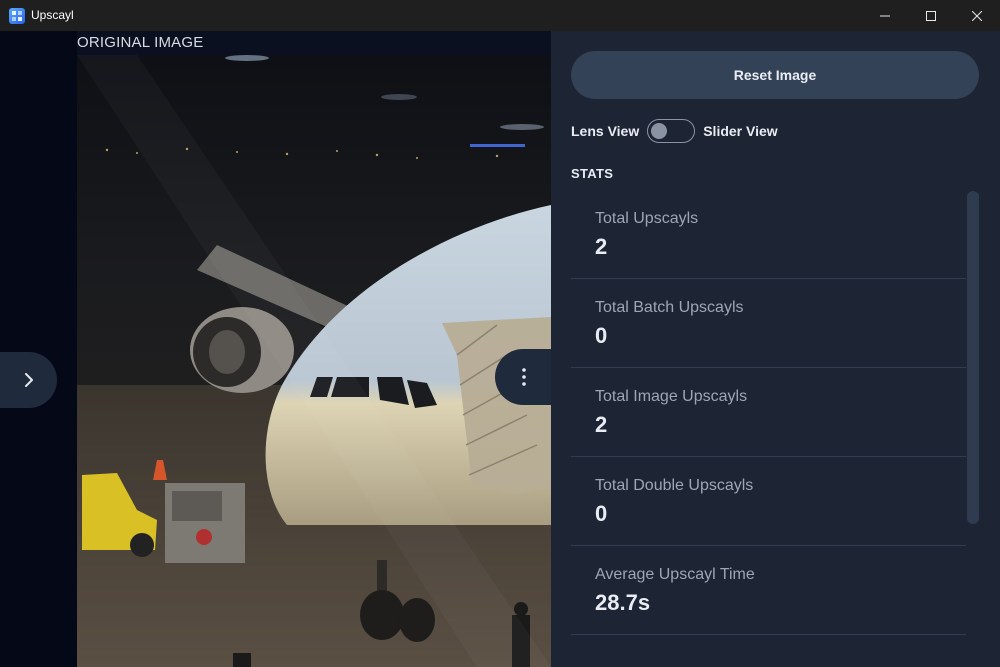 The image size is (1000, 667). What do you see at coordinates (623, 602) in the screenshot?
I see `stat-value: 28.7s` at bounding box center [623, 602].